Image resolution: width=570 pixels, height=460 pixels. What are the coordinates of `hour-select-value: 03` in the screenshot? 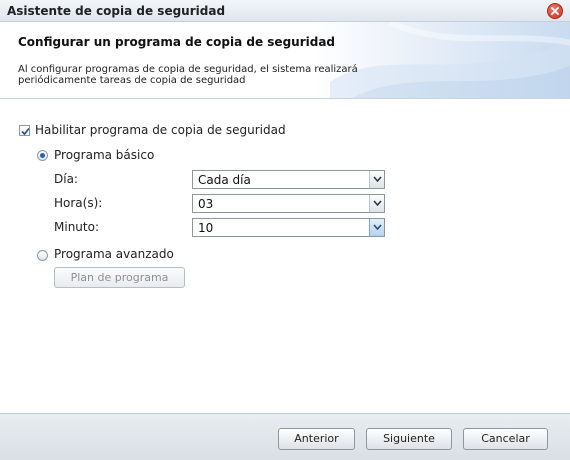 It's located at (206, 204).